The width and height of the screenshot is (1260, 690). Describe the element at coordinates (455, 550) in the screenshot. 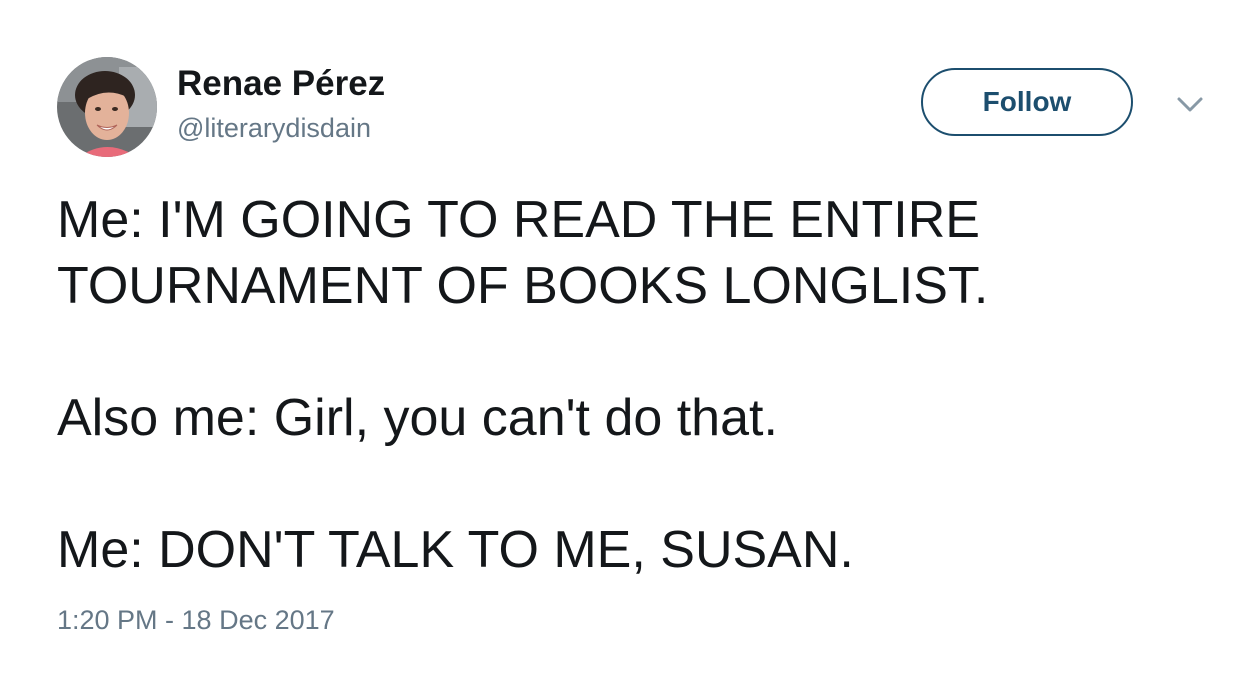

I see `tweet-line: Me: DON'T TALK TO ME, SUSAN.` at that location.